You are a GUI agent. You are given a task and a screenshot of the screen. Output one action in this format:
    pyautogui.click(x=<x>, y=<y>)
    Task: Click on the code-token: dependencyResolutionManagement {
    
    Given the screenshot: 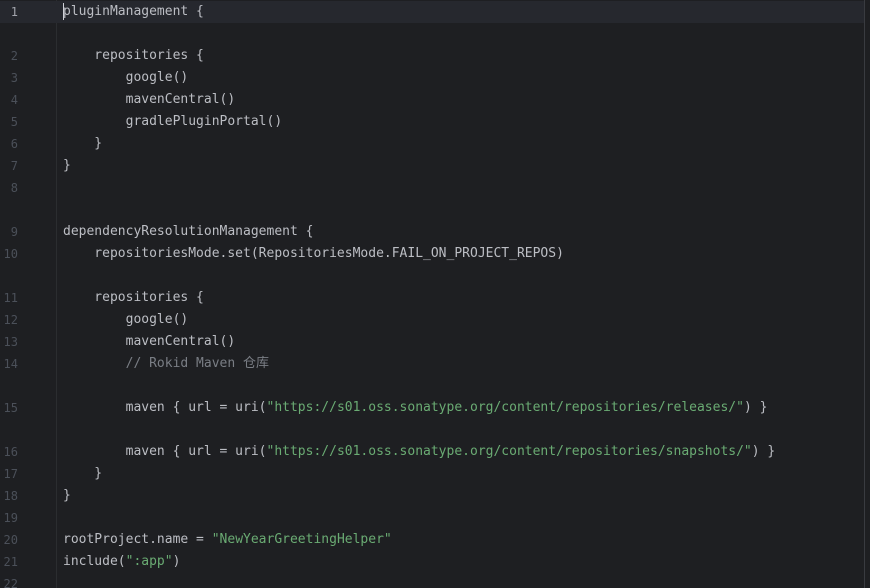 What is the action you would take?
    pyautogui.click(x=188, y=231)
    